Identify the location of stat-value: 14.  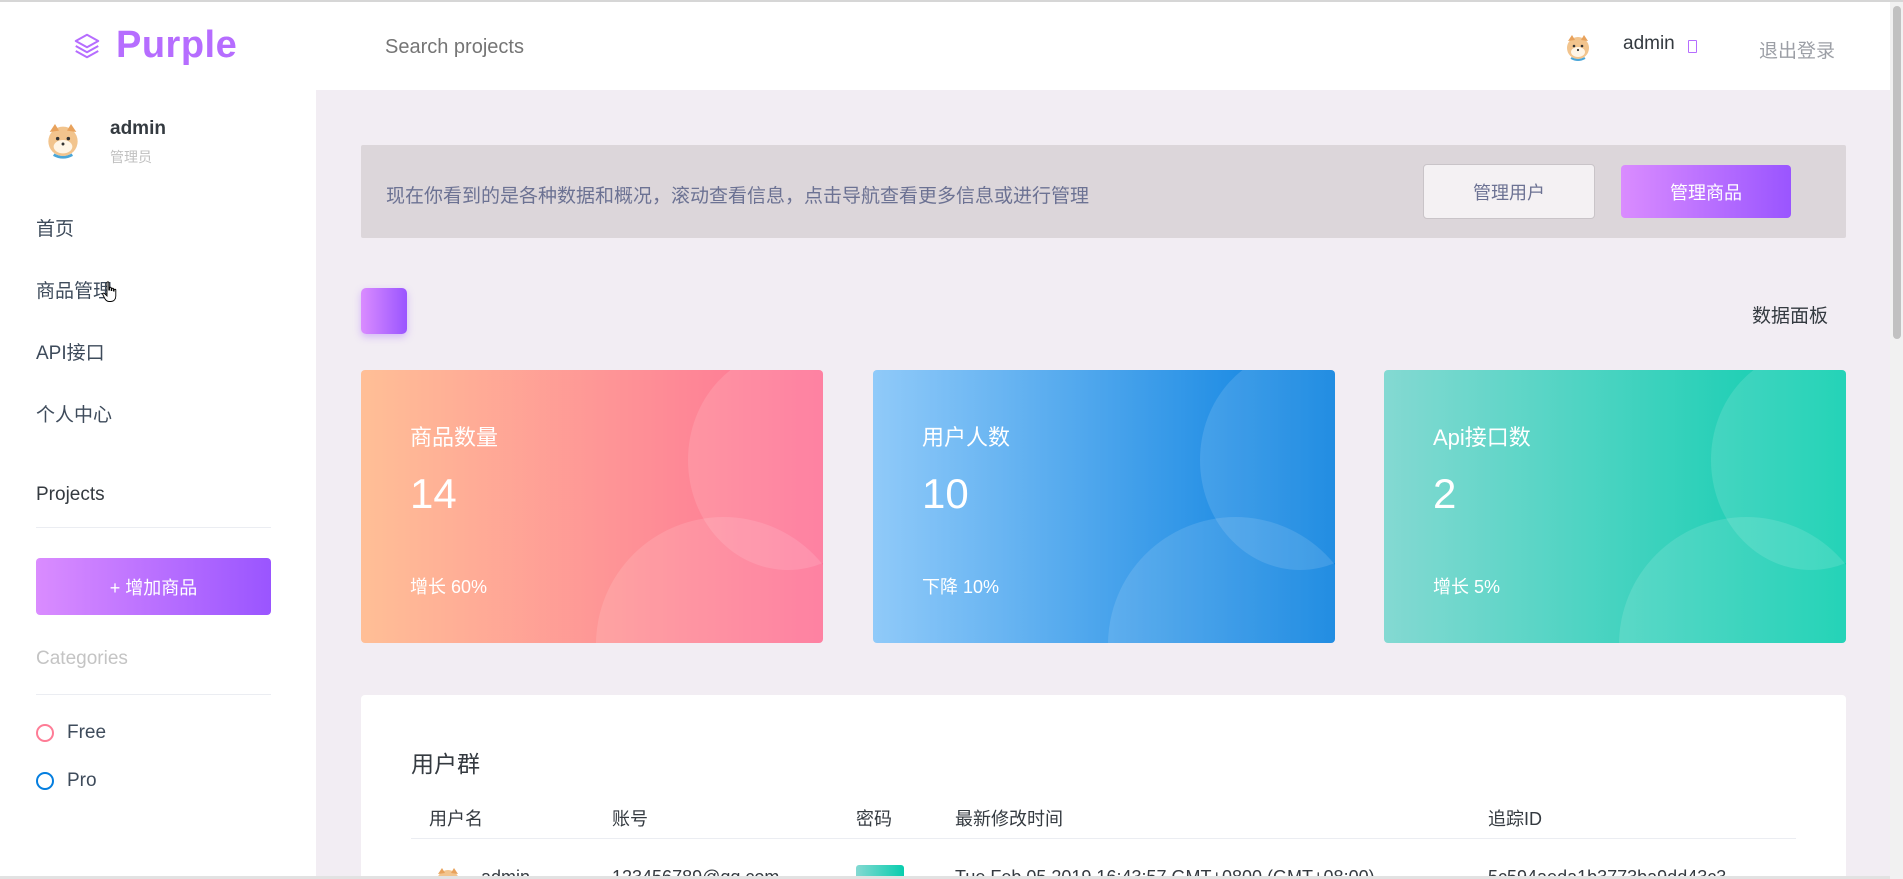
(433, 493).